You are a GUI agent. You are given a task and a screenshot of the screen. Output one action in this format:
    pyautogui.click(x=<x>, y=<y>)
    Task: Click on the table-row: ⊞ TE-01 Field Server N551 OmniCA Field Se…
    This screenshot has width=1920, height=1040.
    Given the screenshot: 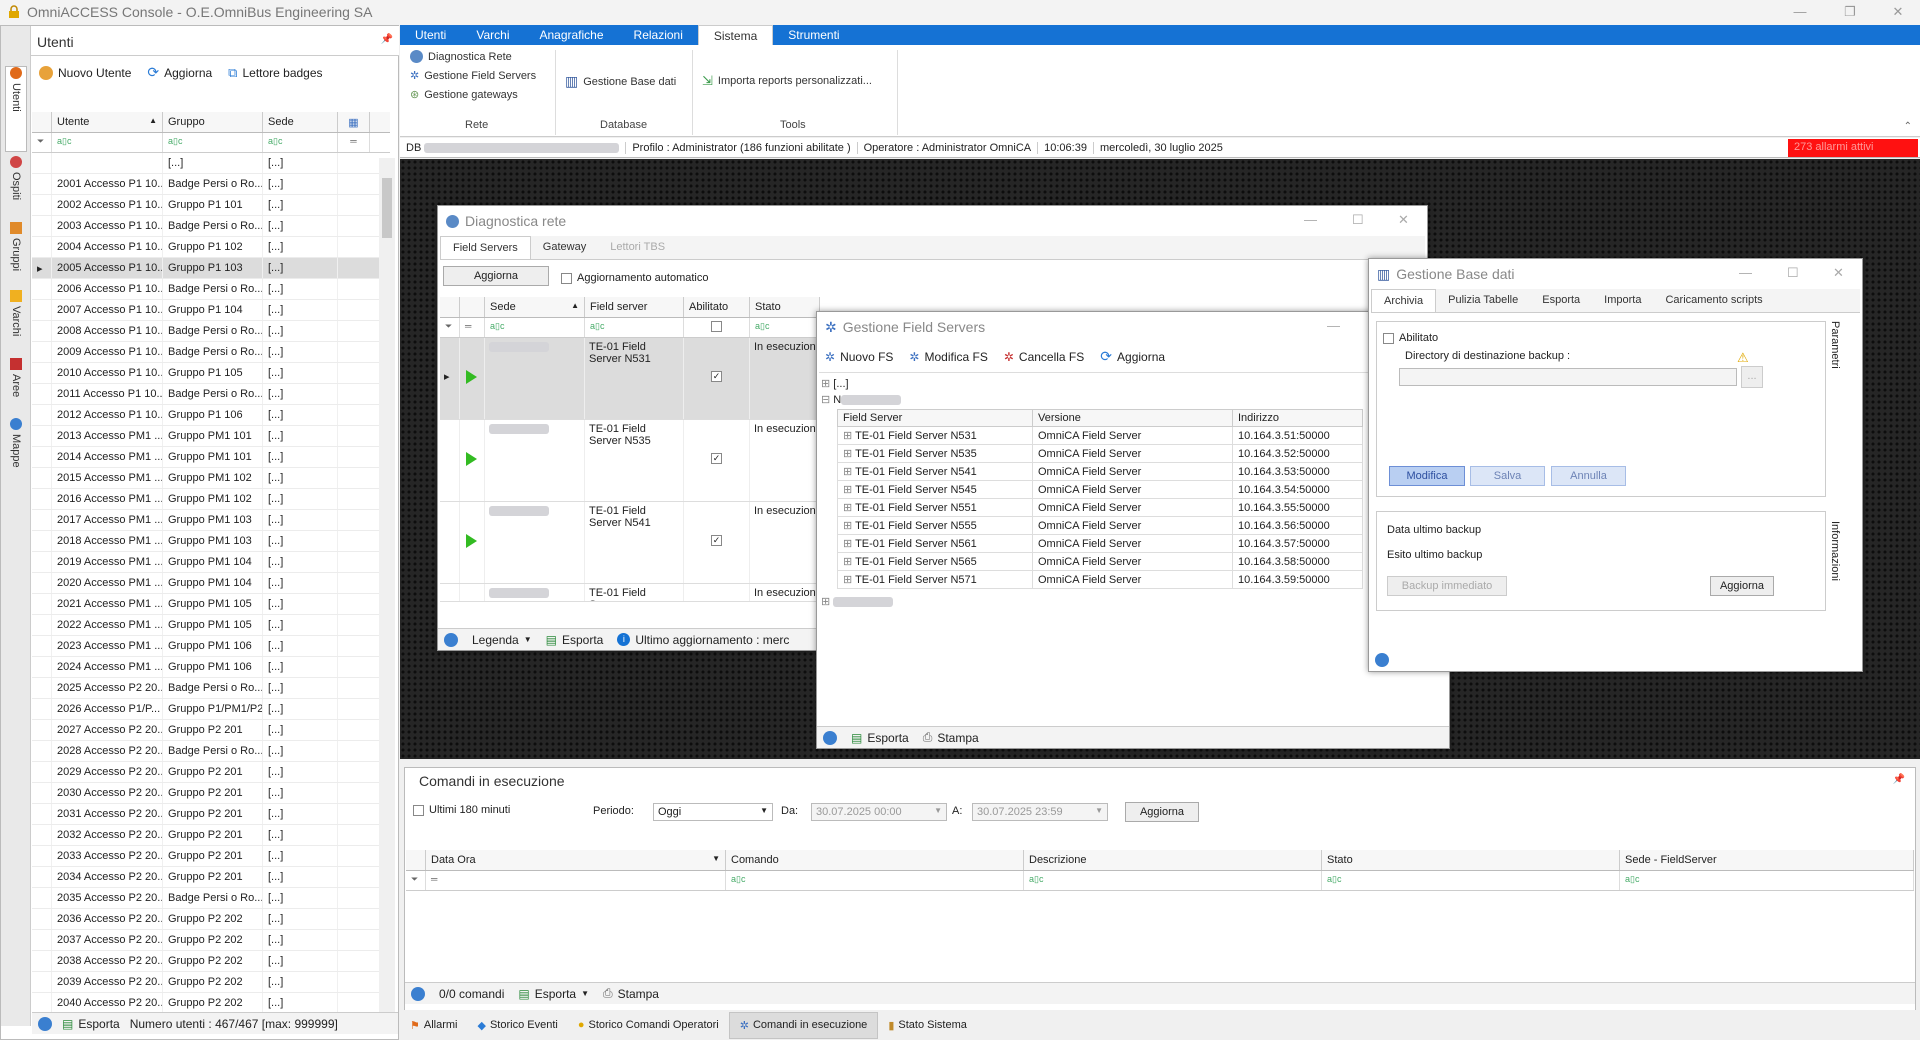 What is the action you would take?
    pyautogui.click(x=1100, y=507)
    